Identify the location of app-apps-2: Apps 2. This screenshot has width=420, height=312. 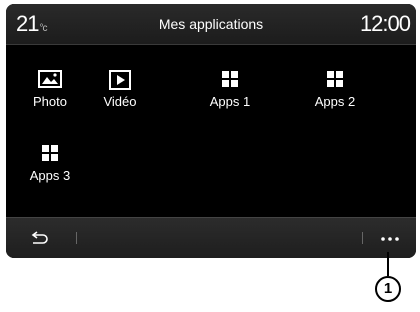
(335, 89).